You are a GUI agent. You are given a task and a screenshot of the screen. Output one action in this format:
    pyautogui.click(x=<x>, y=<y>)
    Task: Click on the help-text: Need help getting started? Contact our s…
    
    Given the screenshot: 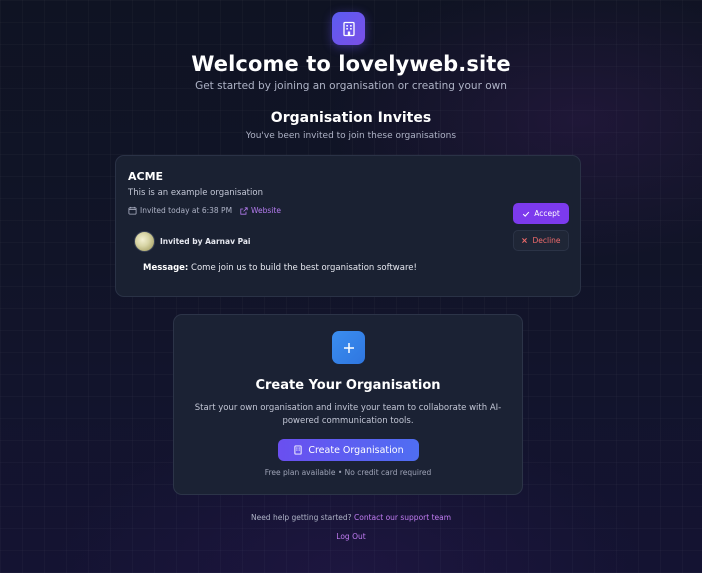 What is the action you would take?
    pyautogui.click(x=351, y=517)
    